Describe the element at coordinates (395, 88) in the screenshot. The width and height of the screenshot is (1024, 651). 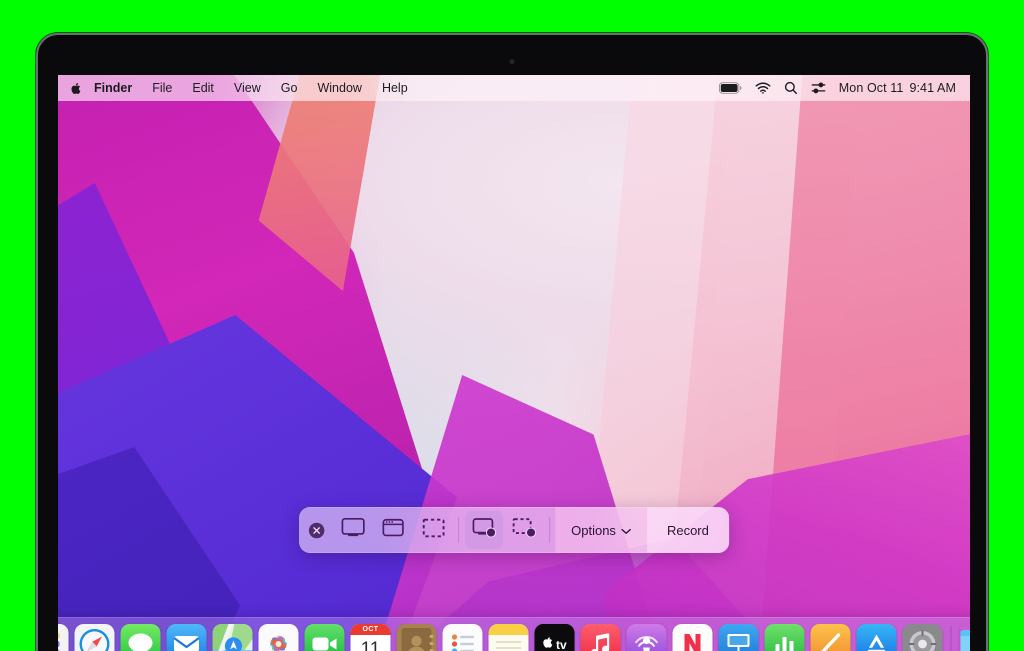
I see `menu-item-help: Help` at that location.